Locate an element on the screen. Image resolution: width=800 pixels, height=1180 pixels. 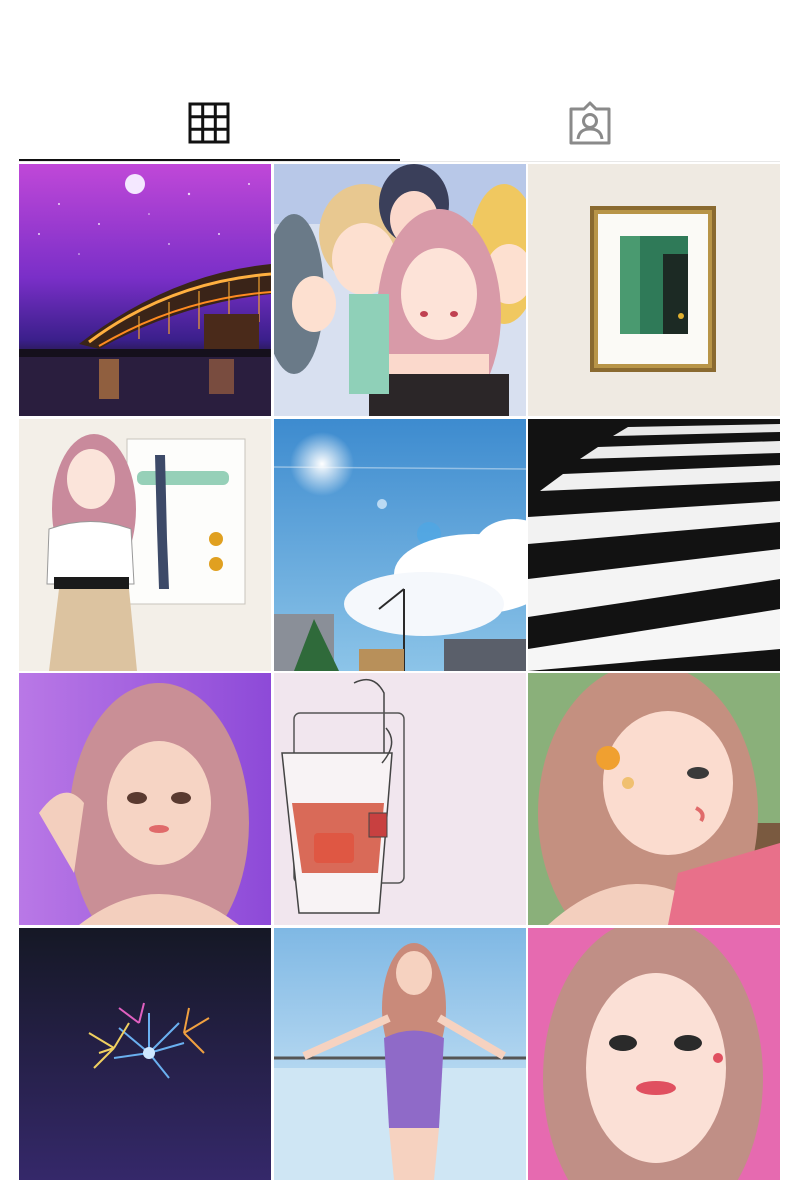
post-thumbnail-girl-swimsuit is located at coordinates (399, 1053).